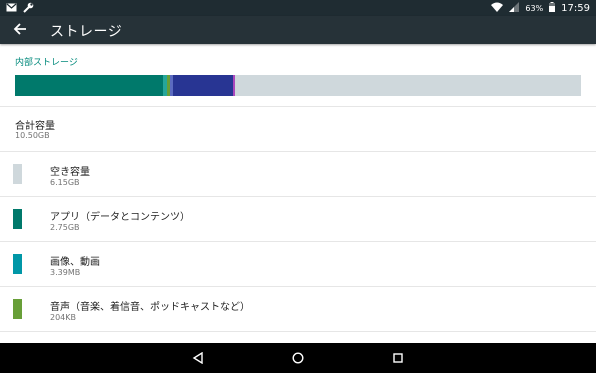 The width and height of the screenshot is (596, 373). What do you see at coordinates (65, 182) in the screenshot?
I see `storage-item-value: 6.15GB` at bounding box center [65, 182].